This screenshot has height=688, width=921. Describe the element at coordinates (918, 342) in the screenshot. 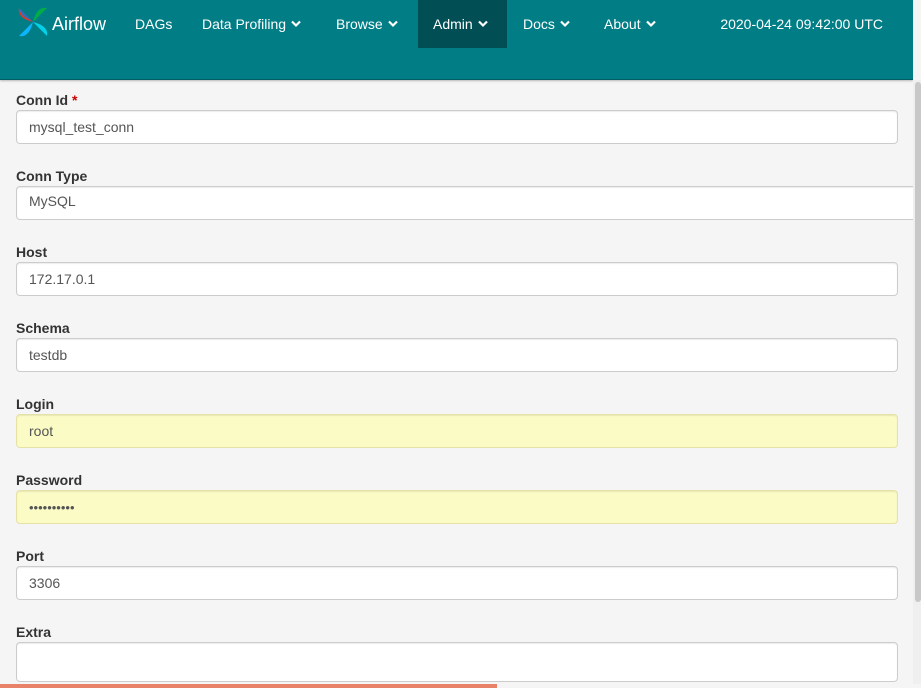

I see `page-scrollbar-thumb` at that location.